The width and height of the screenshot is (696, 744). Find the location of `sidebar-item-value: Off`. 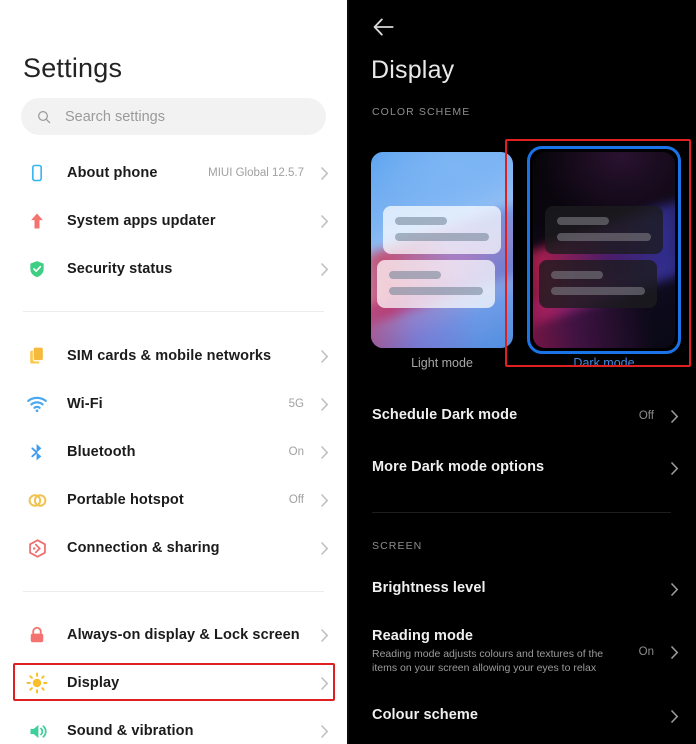

sidebar-item-value: Off is located at coordinates (296, 500).